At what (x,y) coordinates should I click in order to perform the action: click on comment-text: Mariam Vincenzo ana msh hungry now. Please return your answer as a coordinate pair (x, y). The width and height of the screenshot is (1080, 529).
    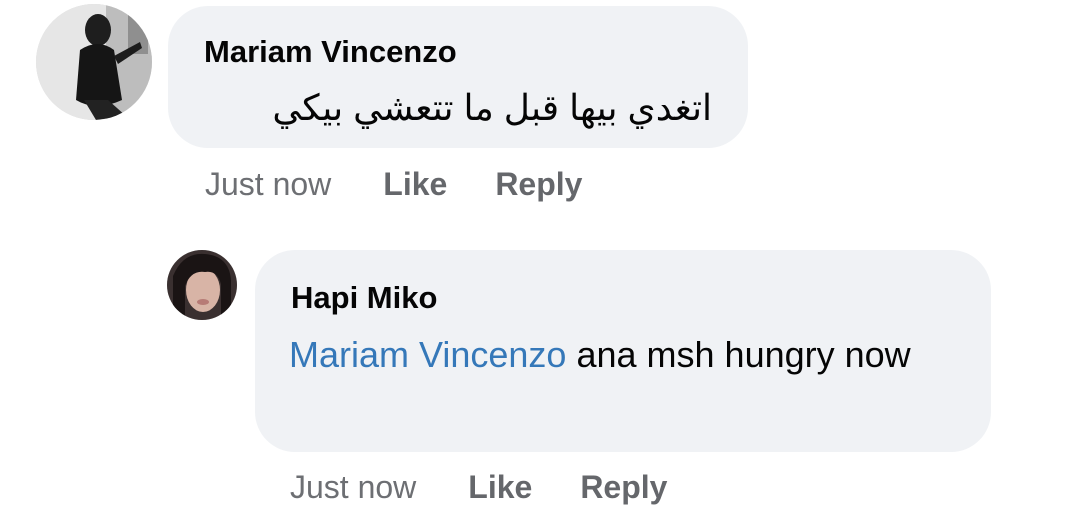
    Looking at the image, I should click on (629, 354).